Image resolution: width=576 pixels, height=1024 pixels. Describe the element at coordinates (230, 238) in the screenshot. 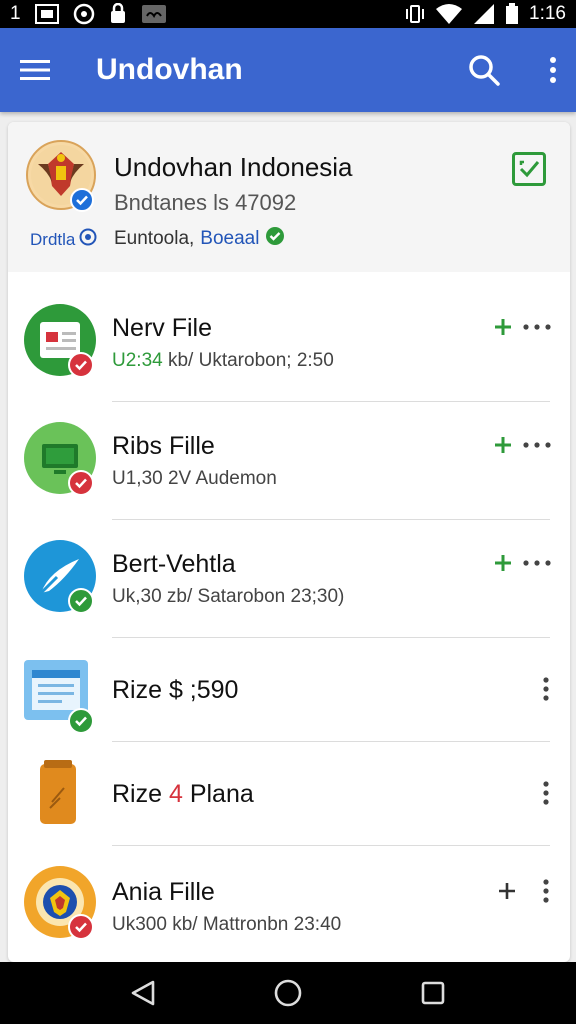

I see `location-emph: Boeaal` at that location.